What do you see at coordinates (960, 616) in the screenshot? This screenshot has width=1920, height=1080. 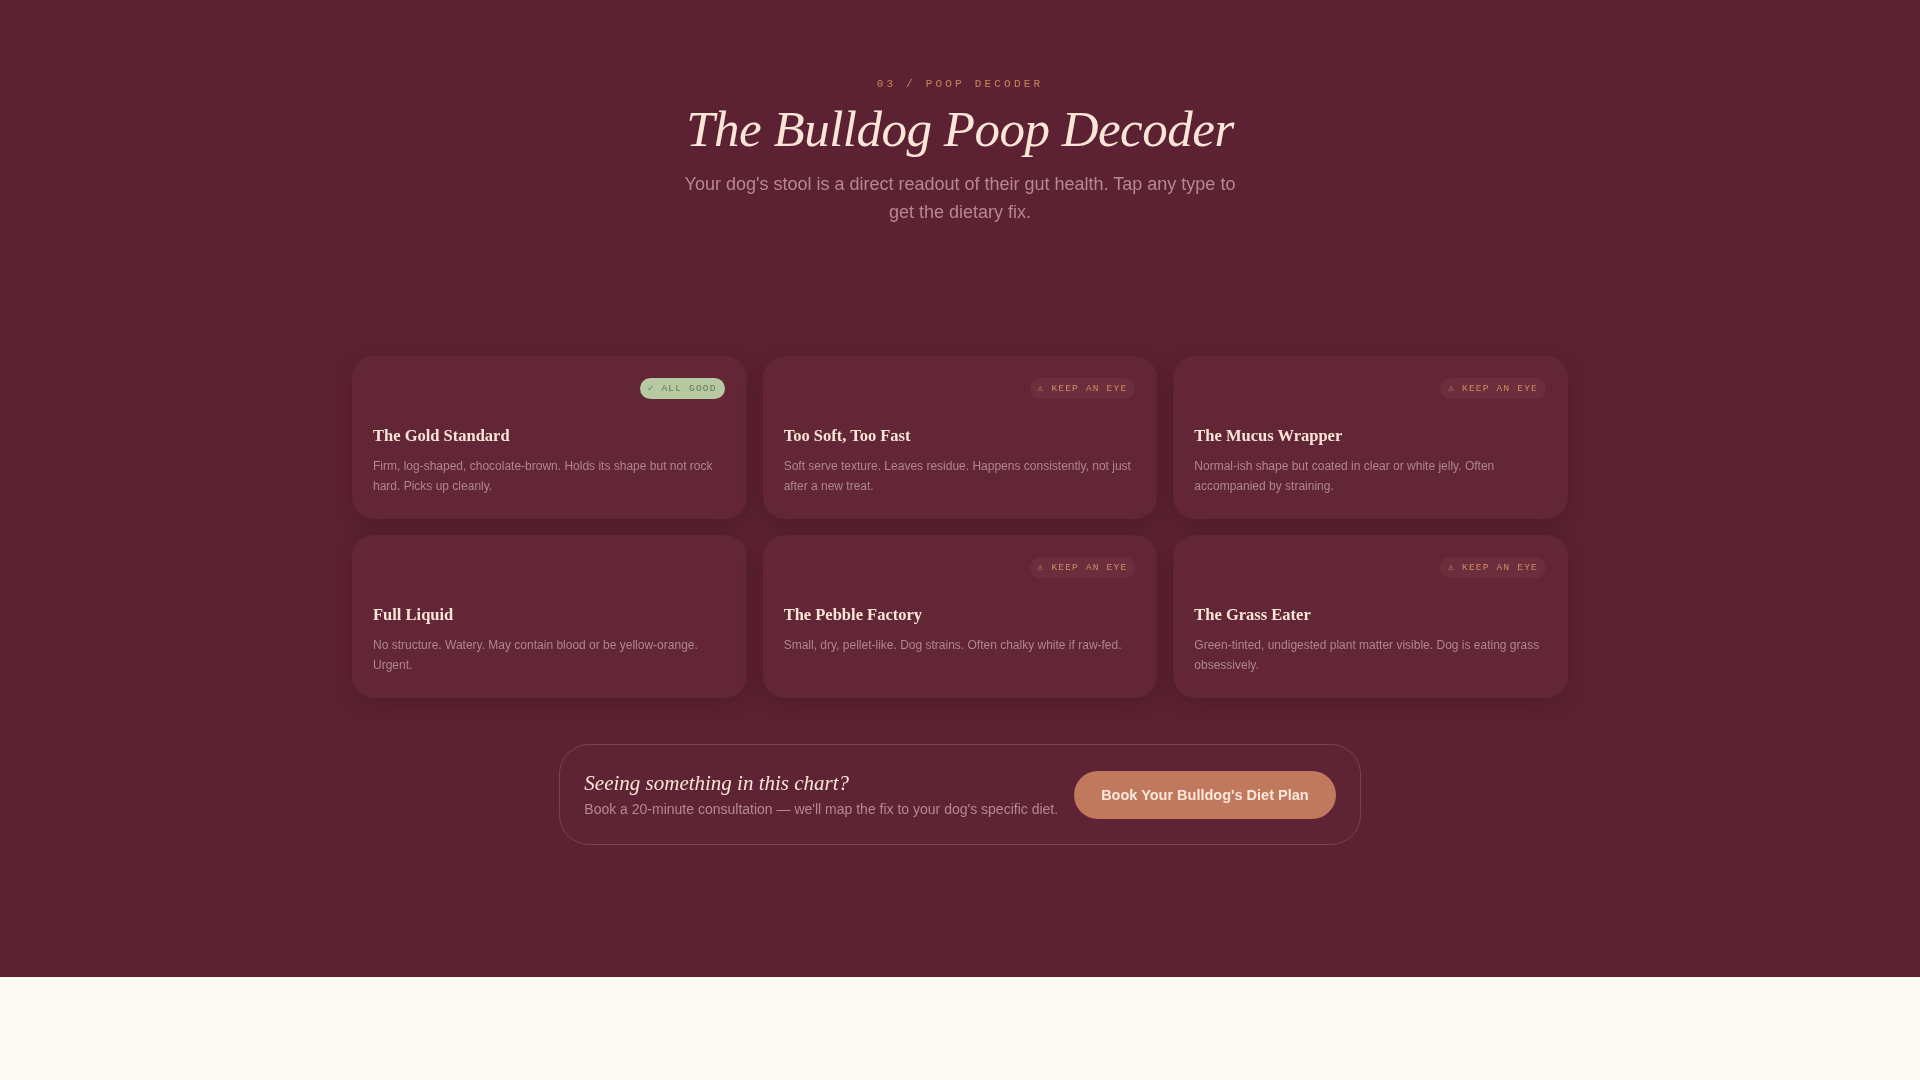 I see `stool-type-card: ⚠ KEEP AN EYE The Pebble Factory Small, dry, pellet-like. Dog strains. Often chalky white if raw-fed.` at bounding box center [960, 616].